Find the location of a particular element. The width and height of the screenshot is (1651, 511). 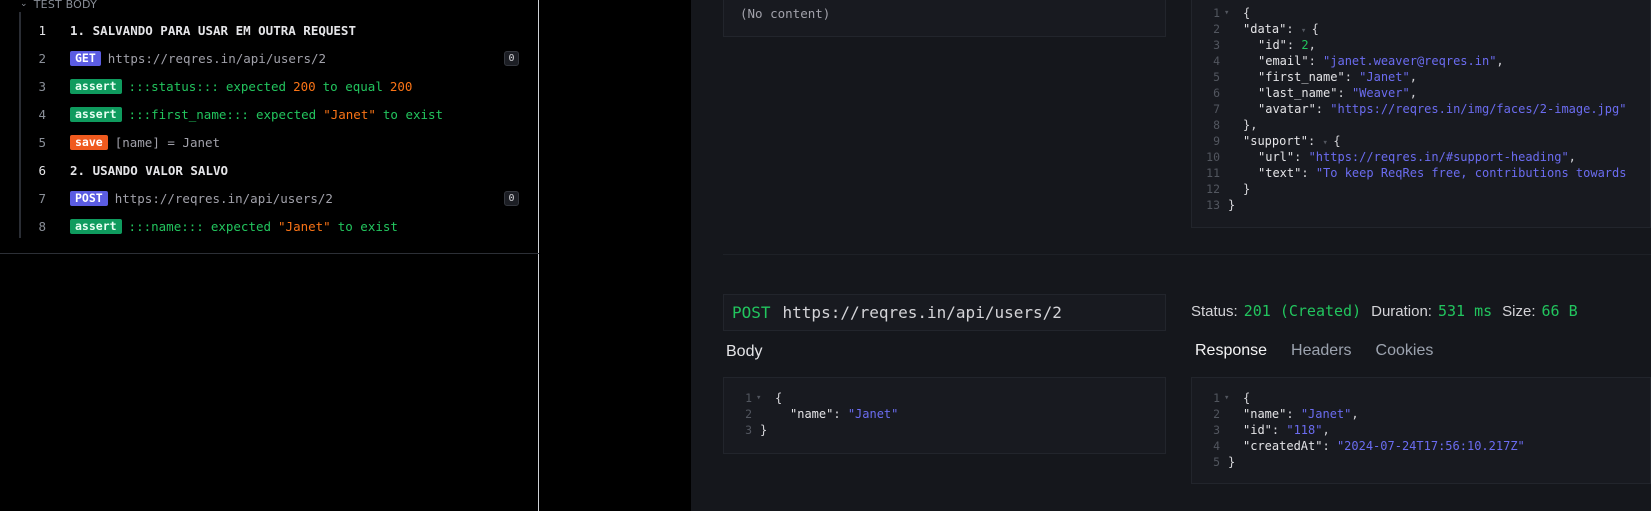

line-number: 12 is located at coordinates (1213, 189).